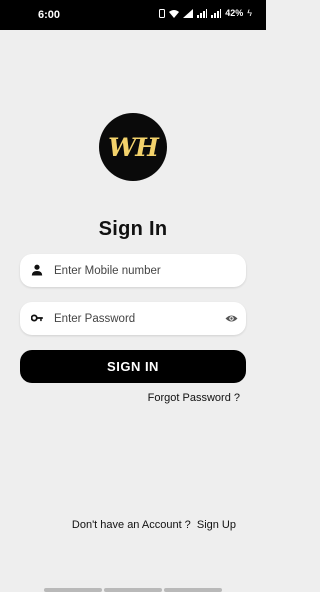  Describe the element at coordinates (249, 13) in the screenshot. I see `battery-charging-icon: ϟ` at that location.